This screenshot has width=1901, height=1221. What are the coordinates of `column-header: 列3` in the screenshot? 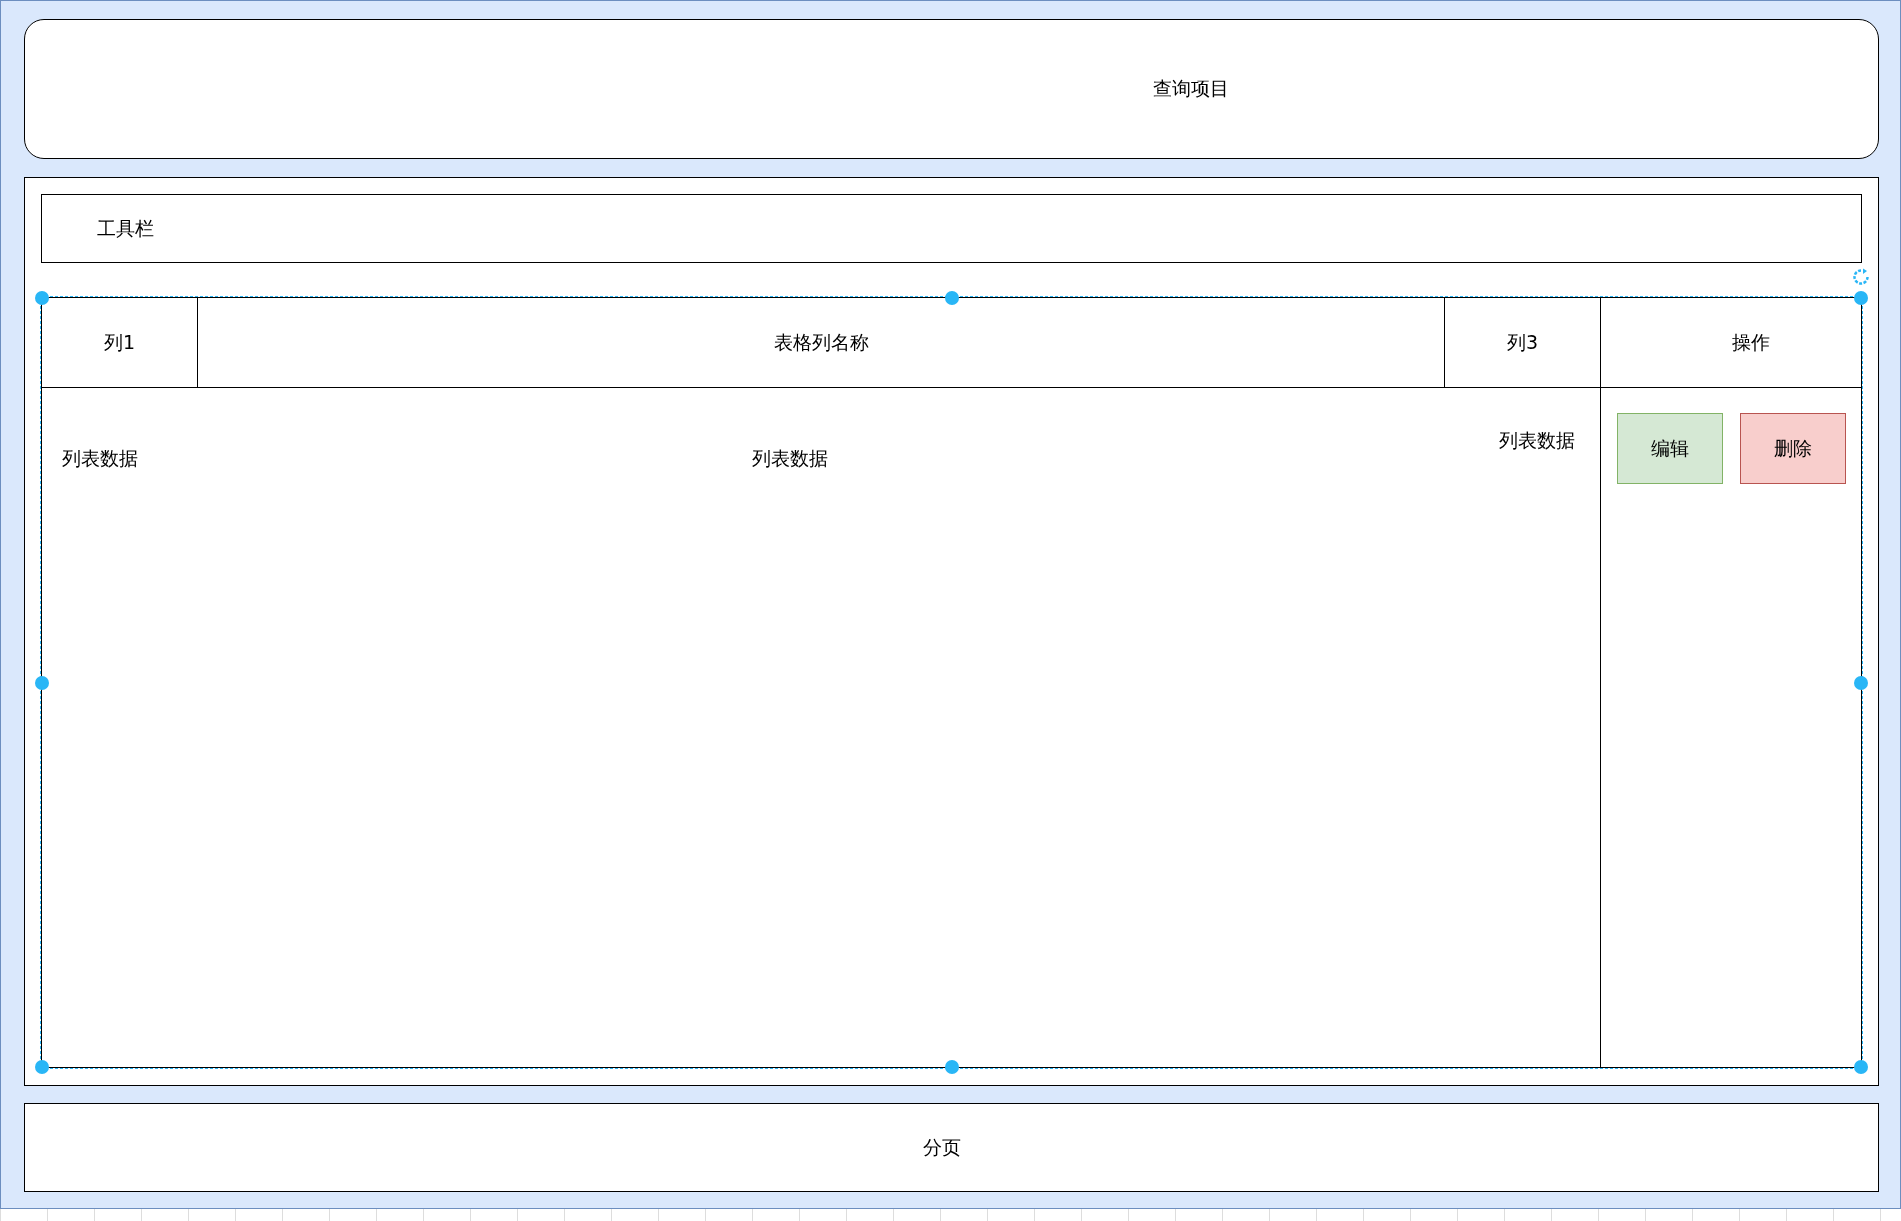 It's located at (1523, 343).